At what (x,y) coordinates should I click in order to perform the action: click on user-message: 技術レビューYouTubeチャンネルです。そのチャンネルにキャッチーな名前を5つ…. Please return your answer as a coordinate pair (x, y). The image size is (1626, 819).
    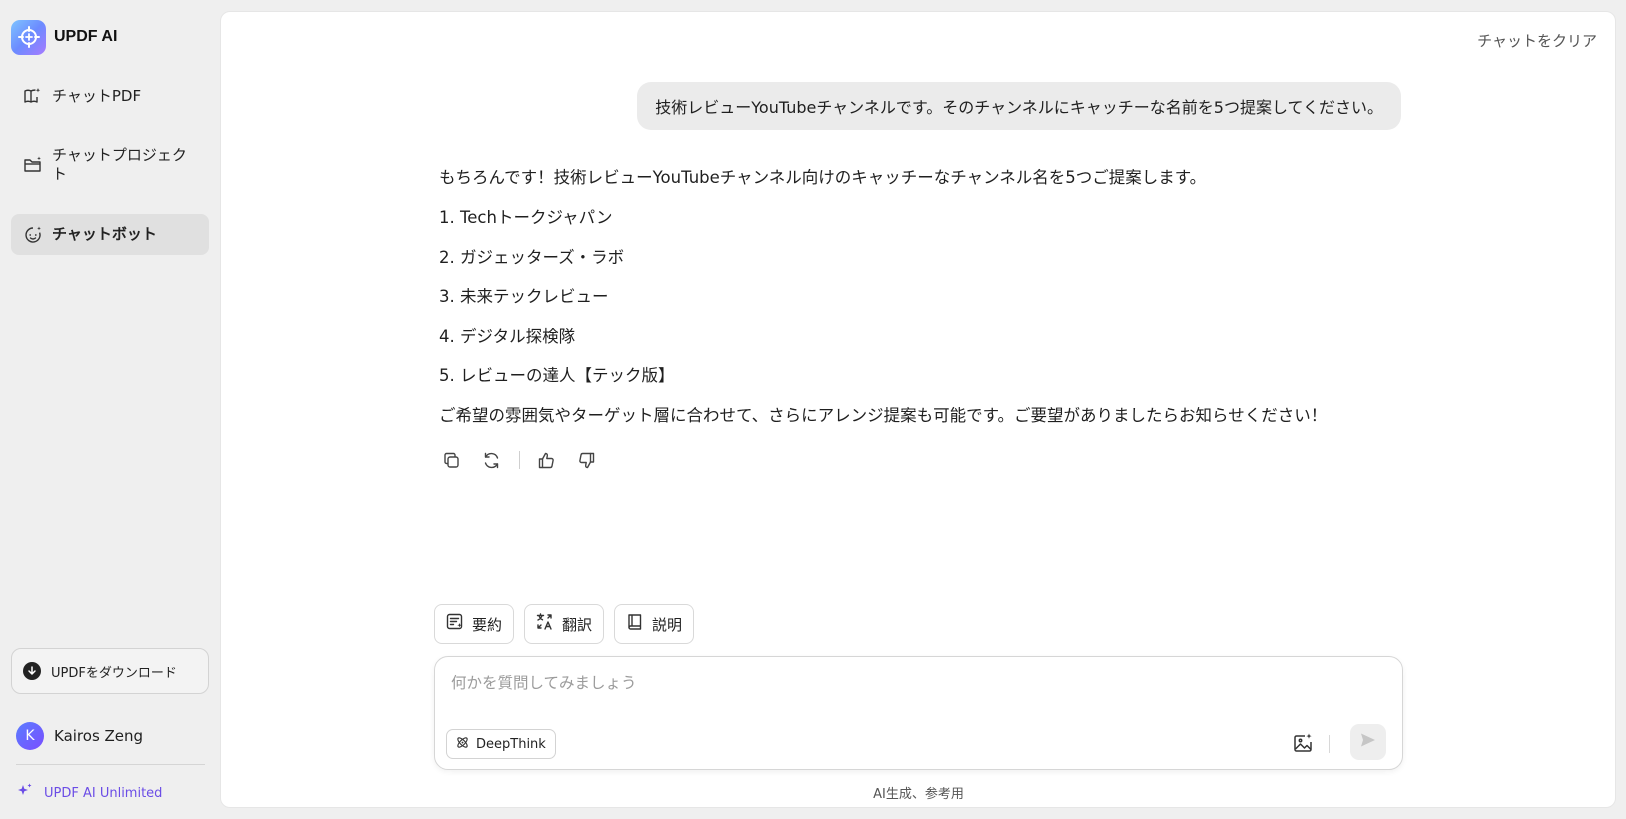
    Looking at the image, I should click on (1019, 106).